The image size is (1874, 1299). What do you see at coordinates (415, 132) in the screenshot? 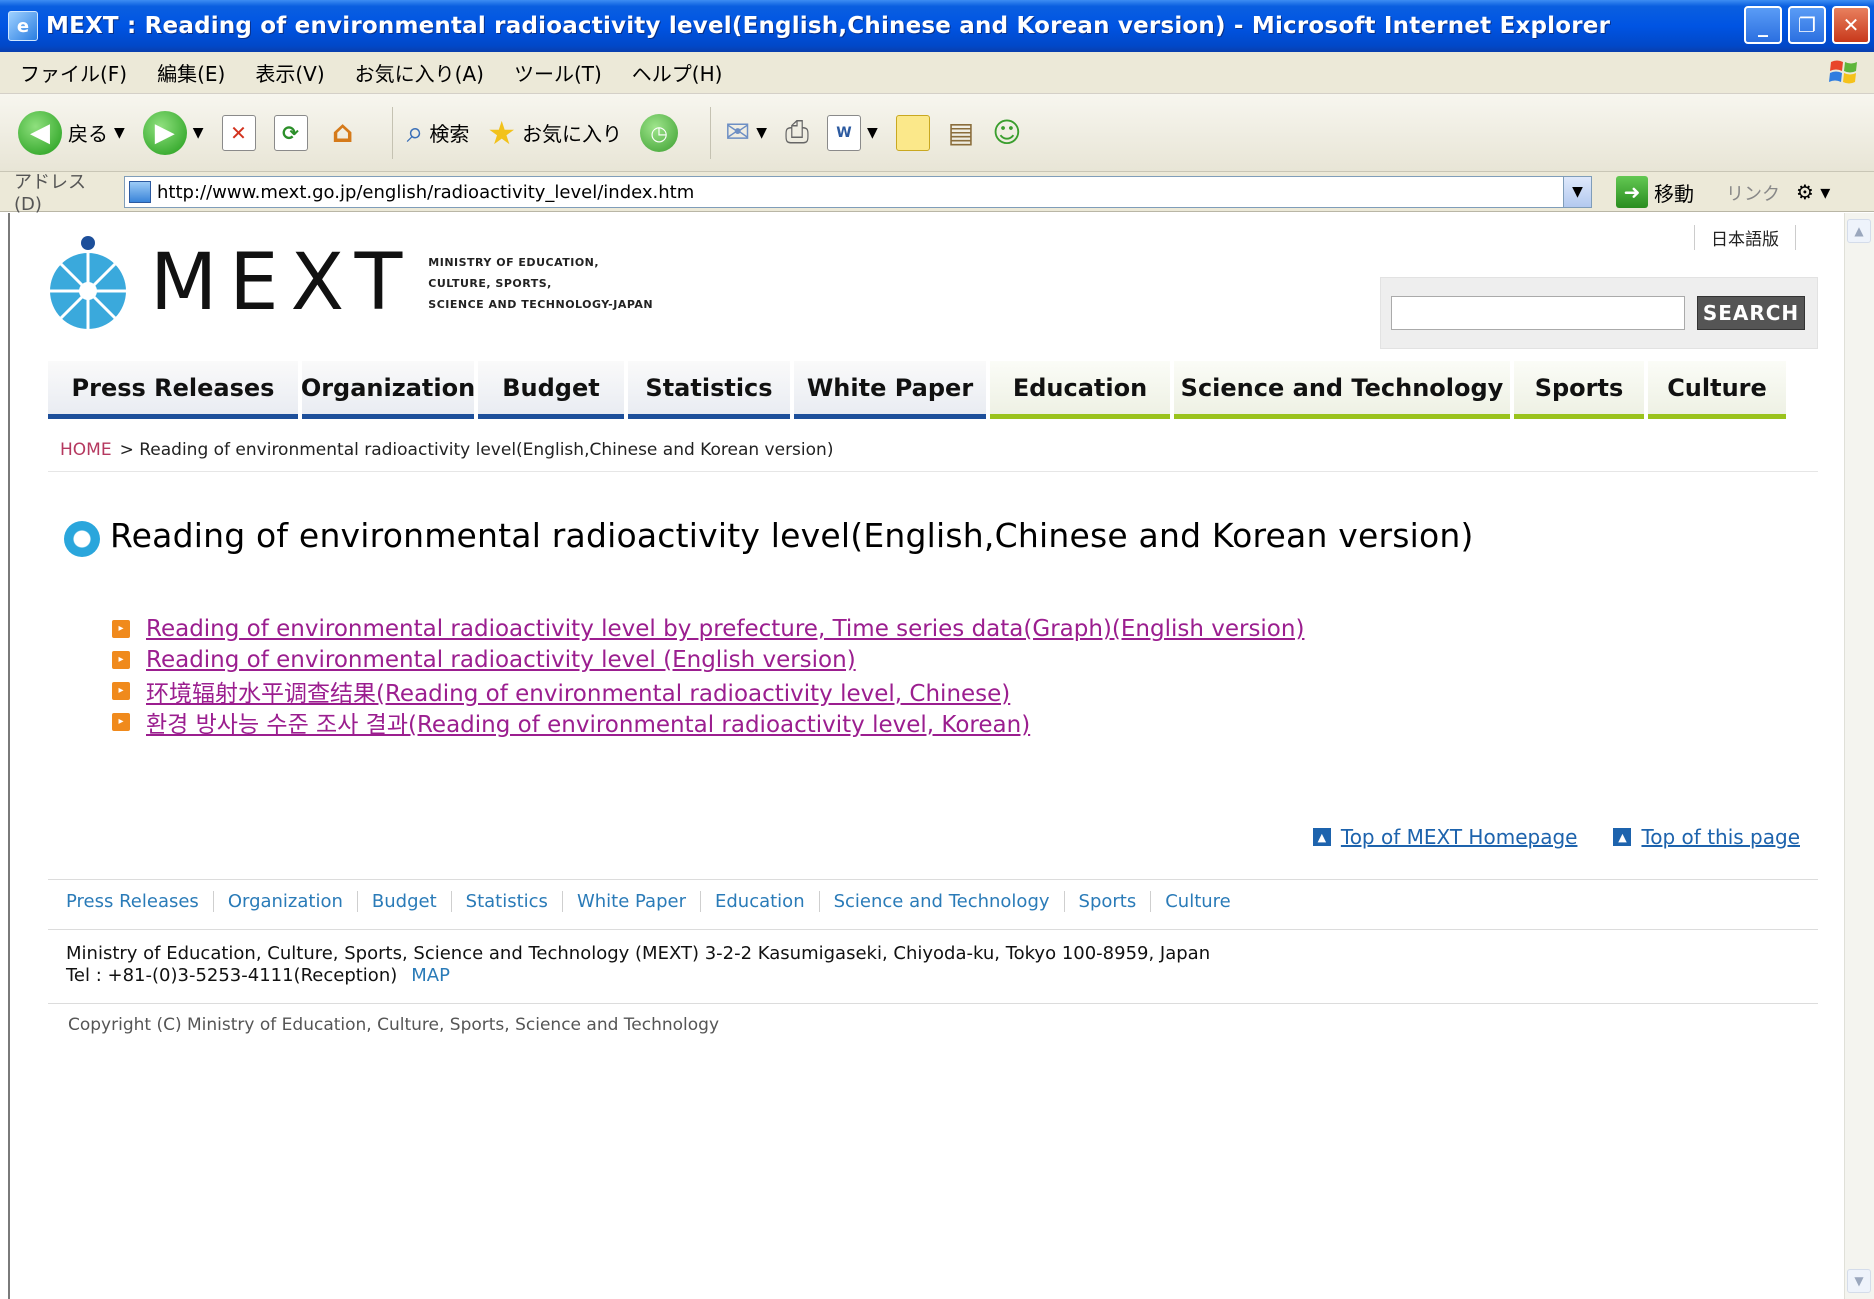
I see `magnifier-icon: ⌕` at bounding box center [415, 132].